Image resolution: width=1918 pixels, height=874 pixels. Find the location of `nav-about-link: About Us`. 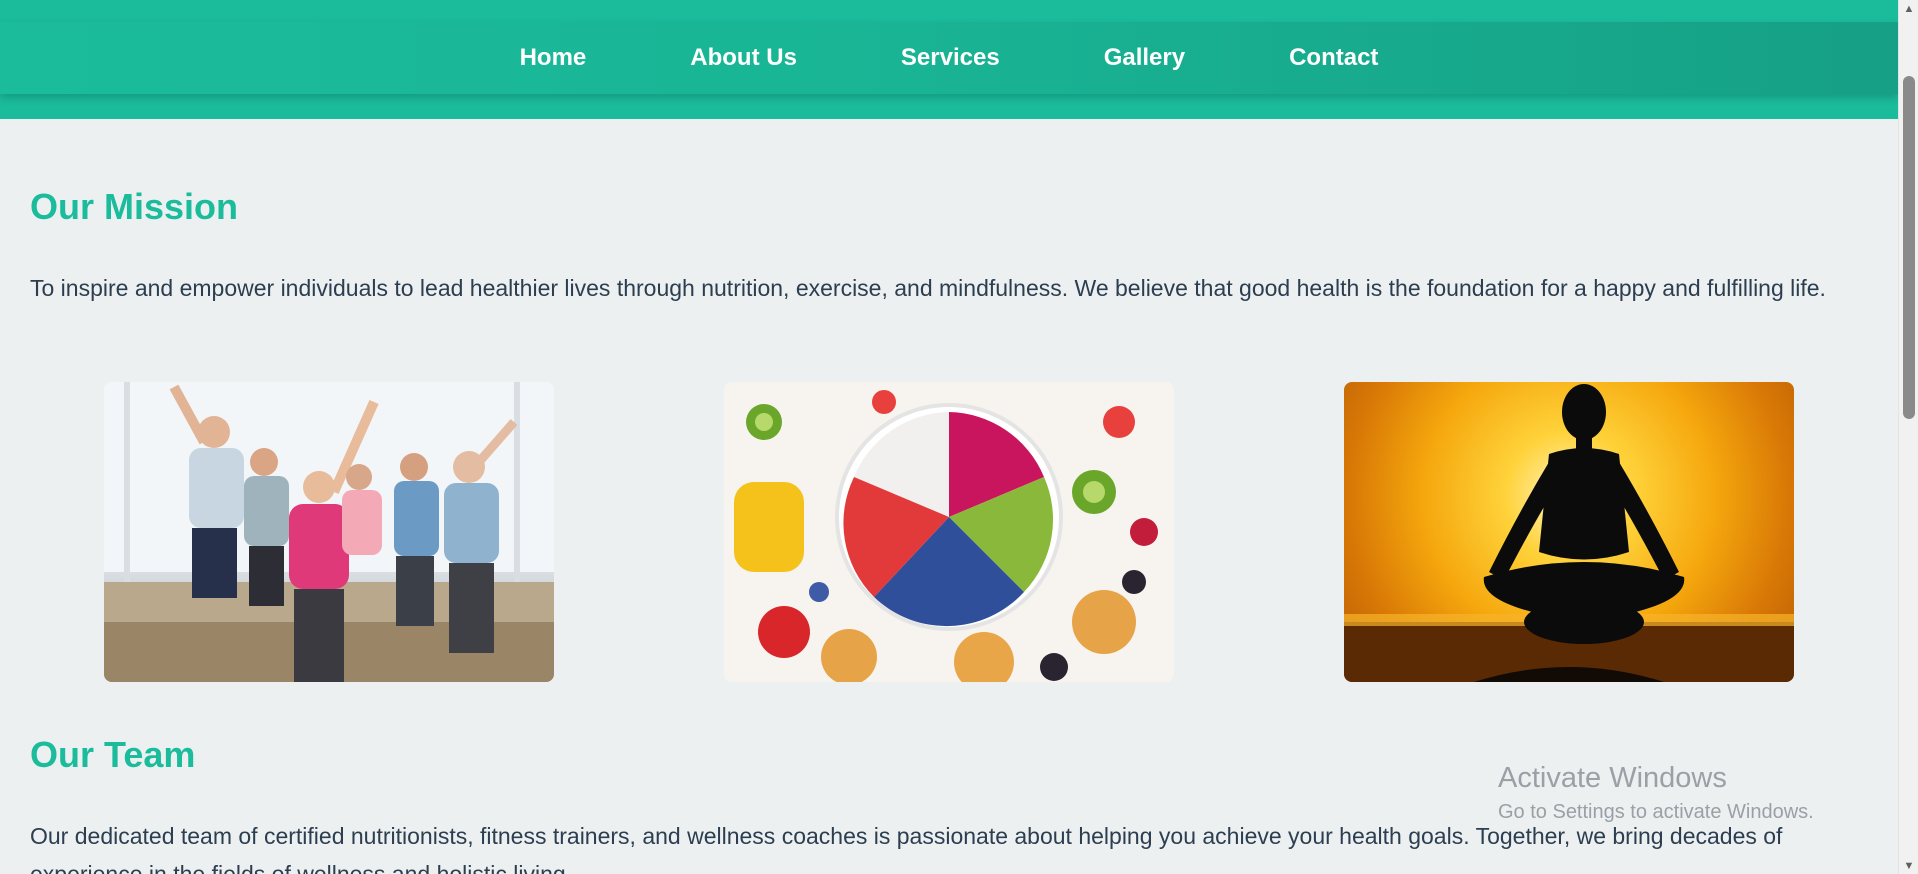

nav-about-link: About Us is located at coordinates (743, 58).